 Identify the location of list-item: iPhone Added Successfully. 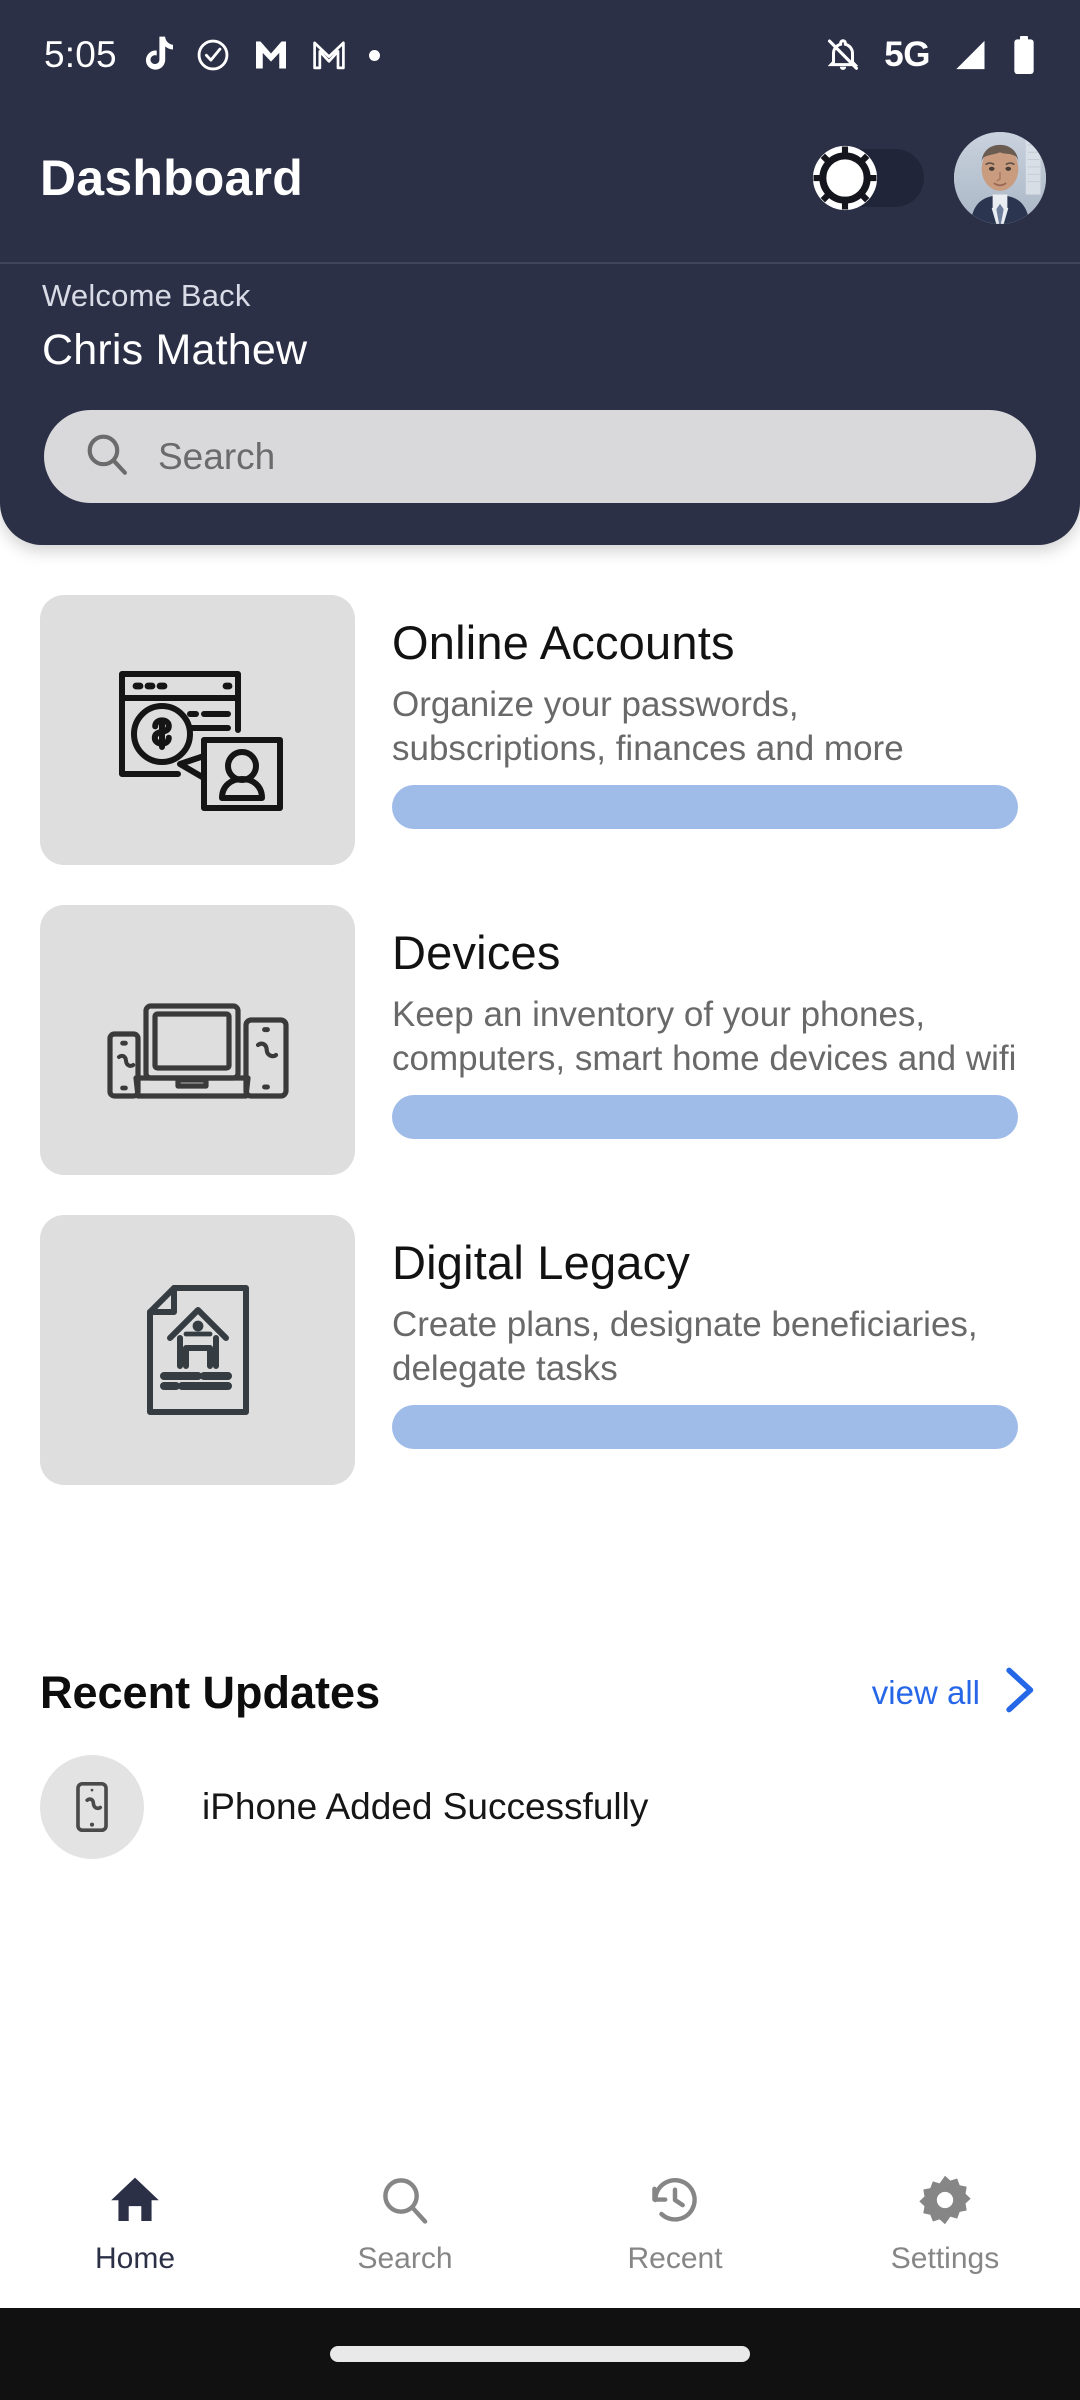
(540, 1807).